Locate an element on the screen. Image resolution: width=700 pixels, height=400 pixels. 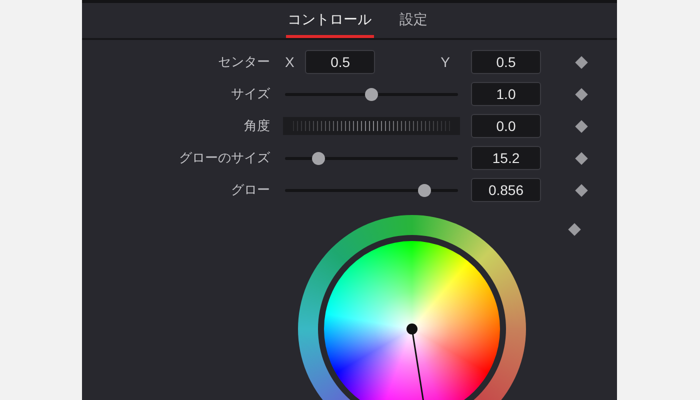
value-field: 1.0 is located at coordinates (506, 94).